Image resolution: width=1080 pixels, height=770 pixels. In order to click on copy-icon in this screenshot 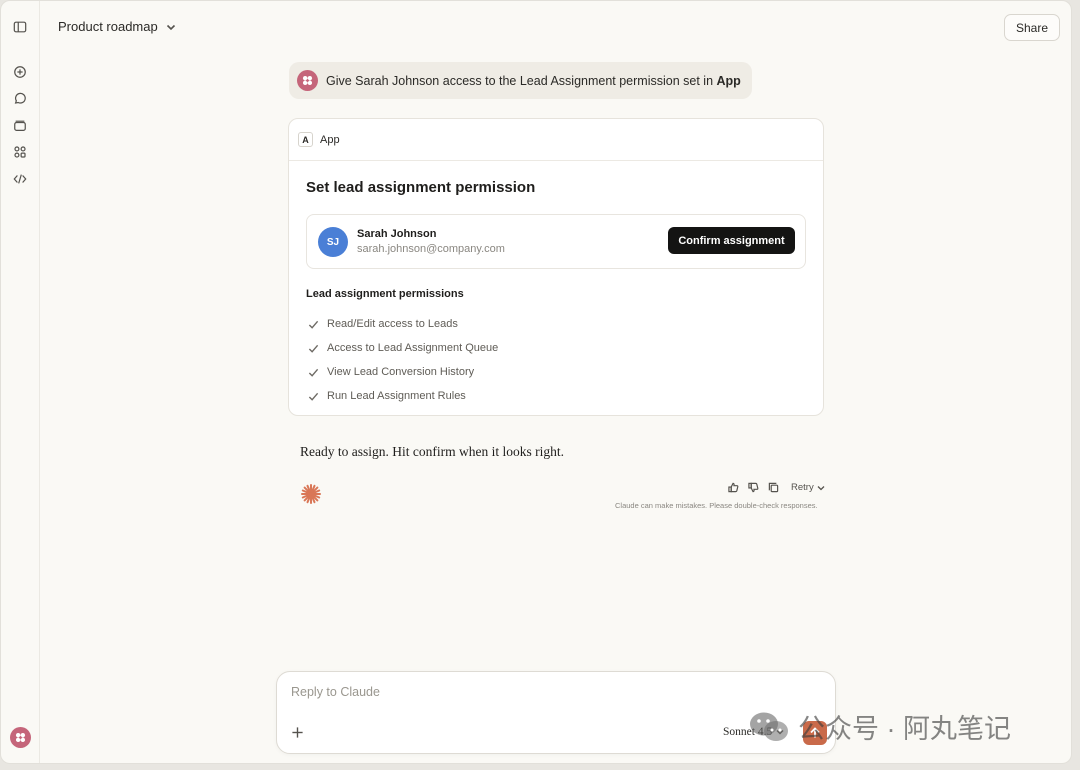, I will do `click(773, 487)`.